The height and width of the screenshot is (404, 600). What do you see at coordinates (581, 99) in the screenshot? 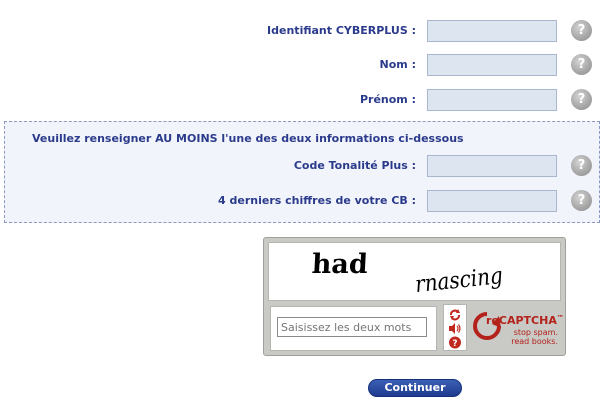
I see `prenom-help-icon: ?` at bounding box center [581, 99].